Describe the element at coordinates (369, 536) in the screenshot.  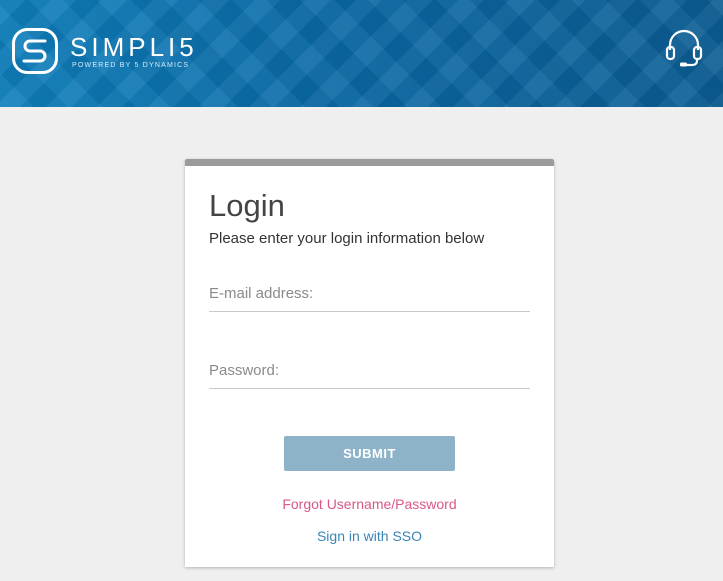
I see `sso-sign-in-link: Sign in with SSO` at that location.